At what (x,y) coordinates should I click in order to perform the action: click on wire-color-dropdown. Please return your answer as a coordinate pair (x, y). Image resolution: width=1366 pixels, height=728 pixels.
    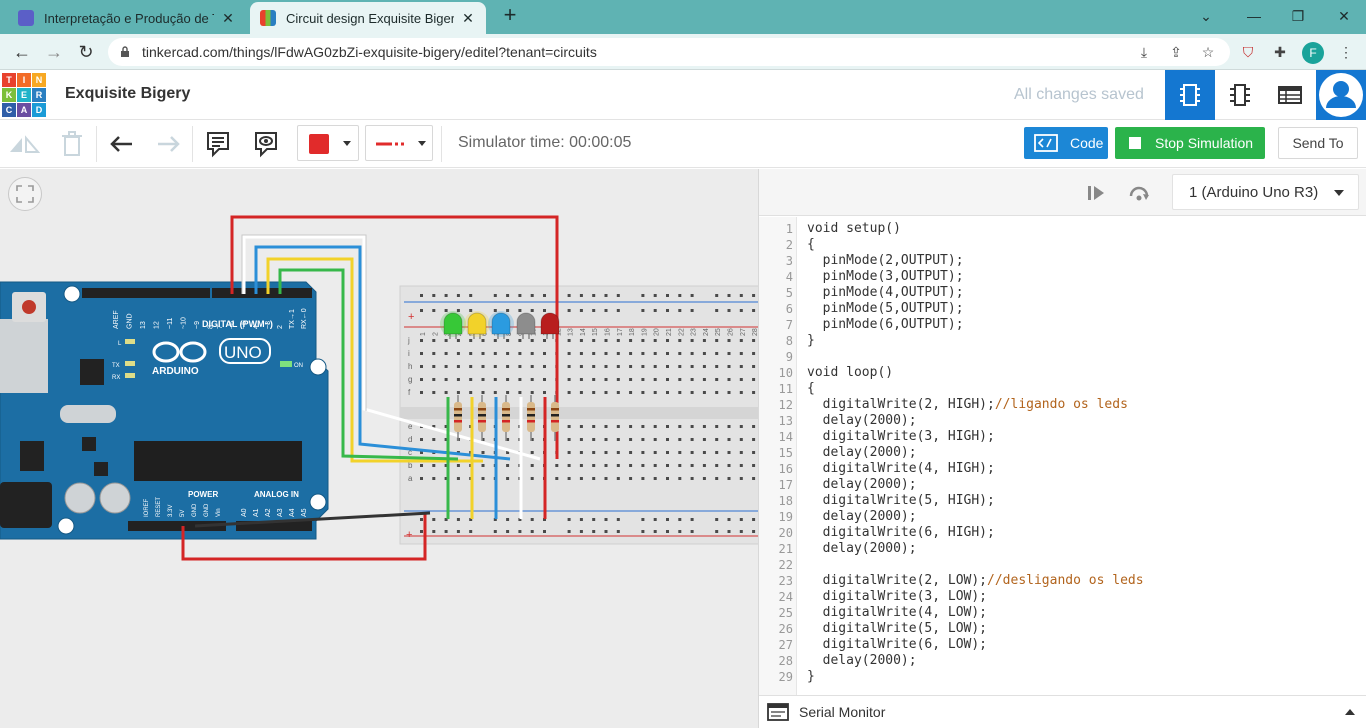
    Looking at the image, I should click on (328, 143).